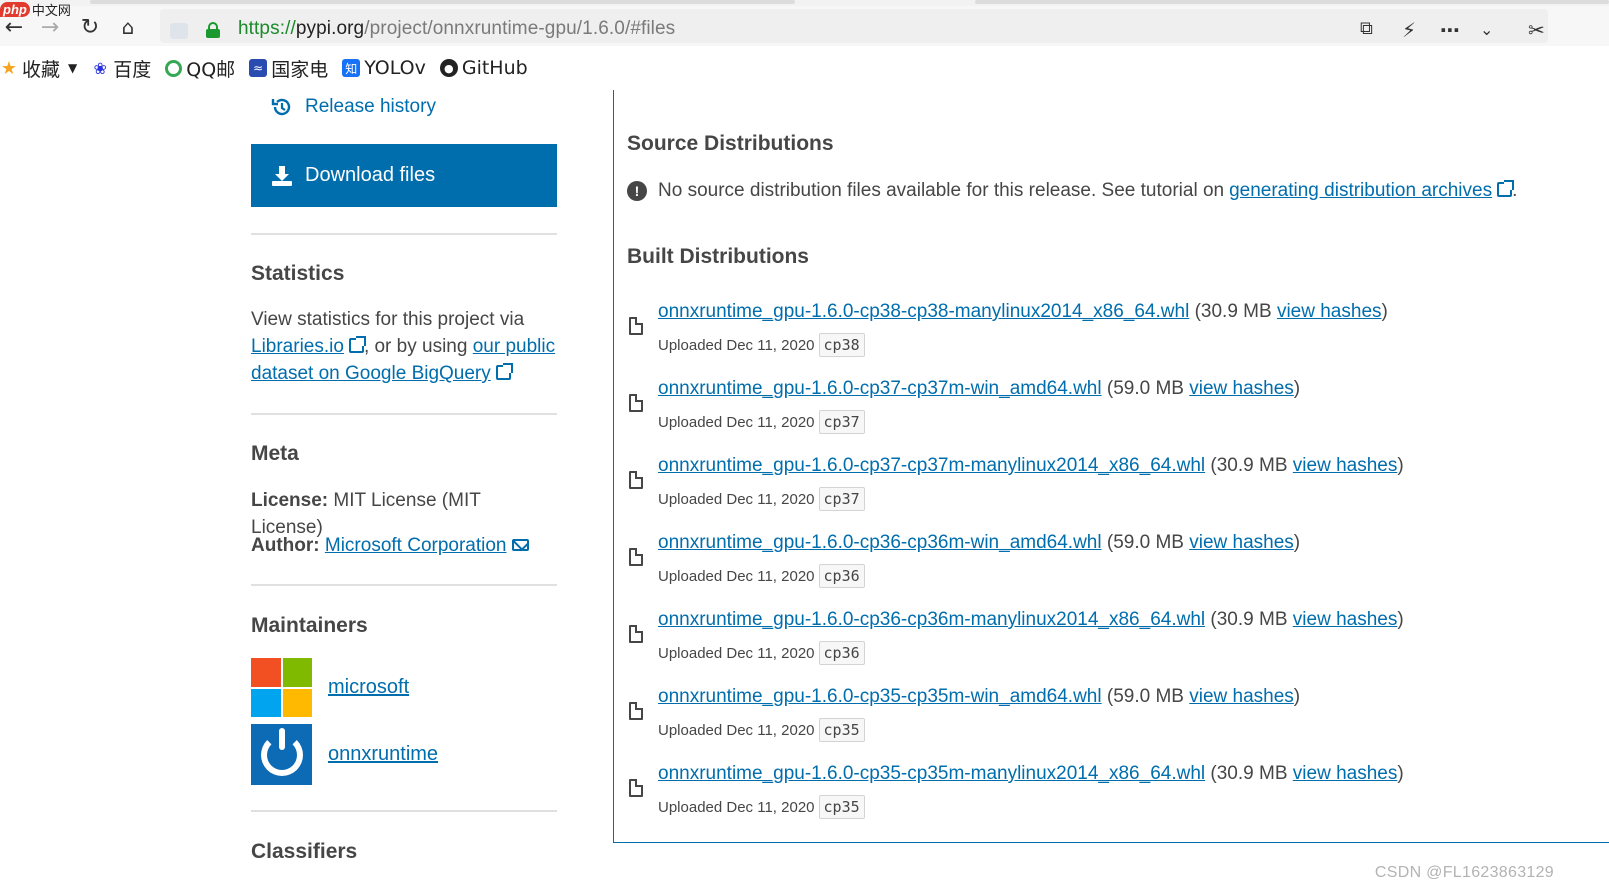 This screenshot has width=1609, height=894. What do you see at coordinates (281, 754) in the screenshot?
I see `onnxruntime-logo-icon` at bounding box center [281, 754].